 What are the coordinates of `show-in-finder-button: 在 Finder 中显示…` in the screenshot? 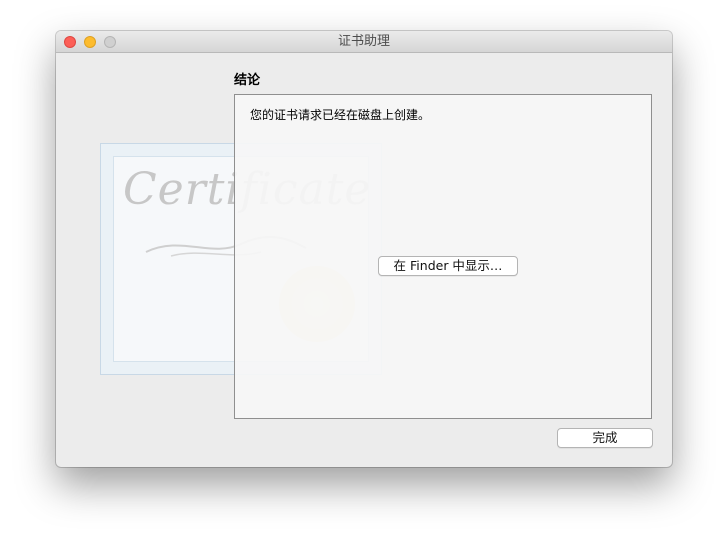 It's located at (448, 266).